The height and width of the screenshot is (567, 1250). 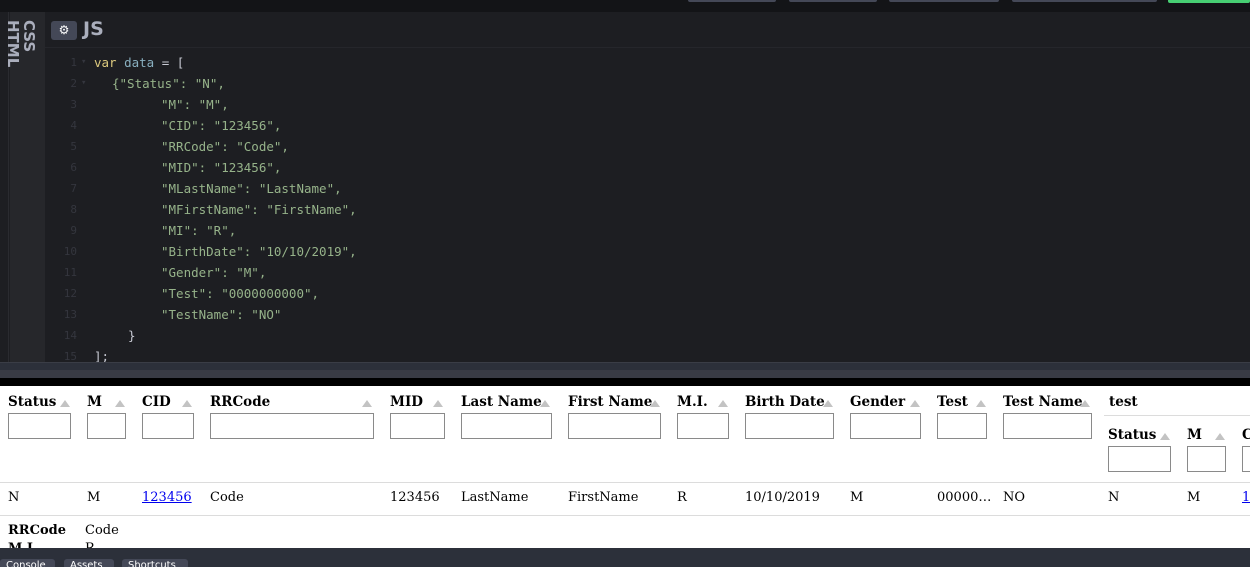 What do you see at coordinates (132, 335) in the screenshot?
I see `code-text: }` at bounding box center [132, 335].